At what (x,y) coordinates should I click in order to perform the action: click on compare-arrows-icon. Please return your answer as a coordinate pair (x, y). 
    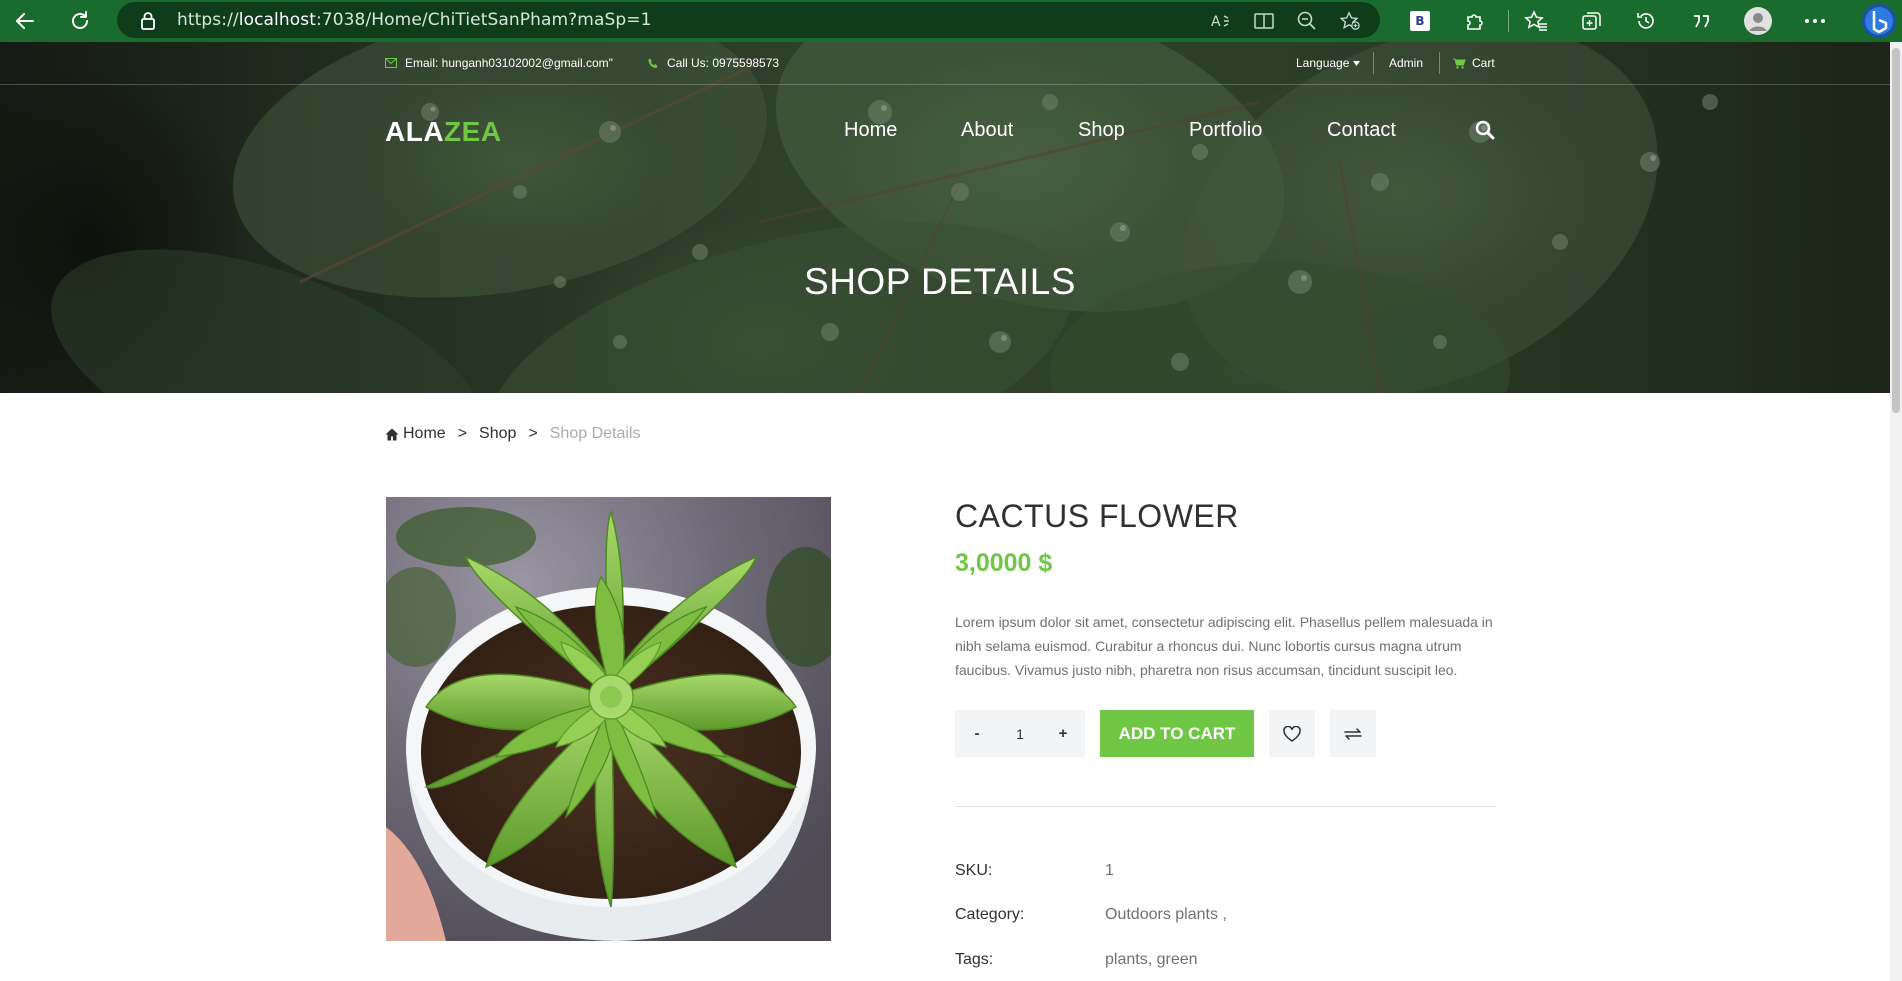
    Looking at the image, I should click on (1353, 733).